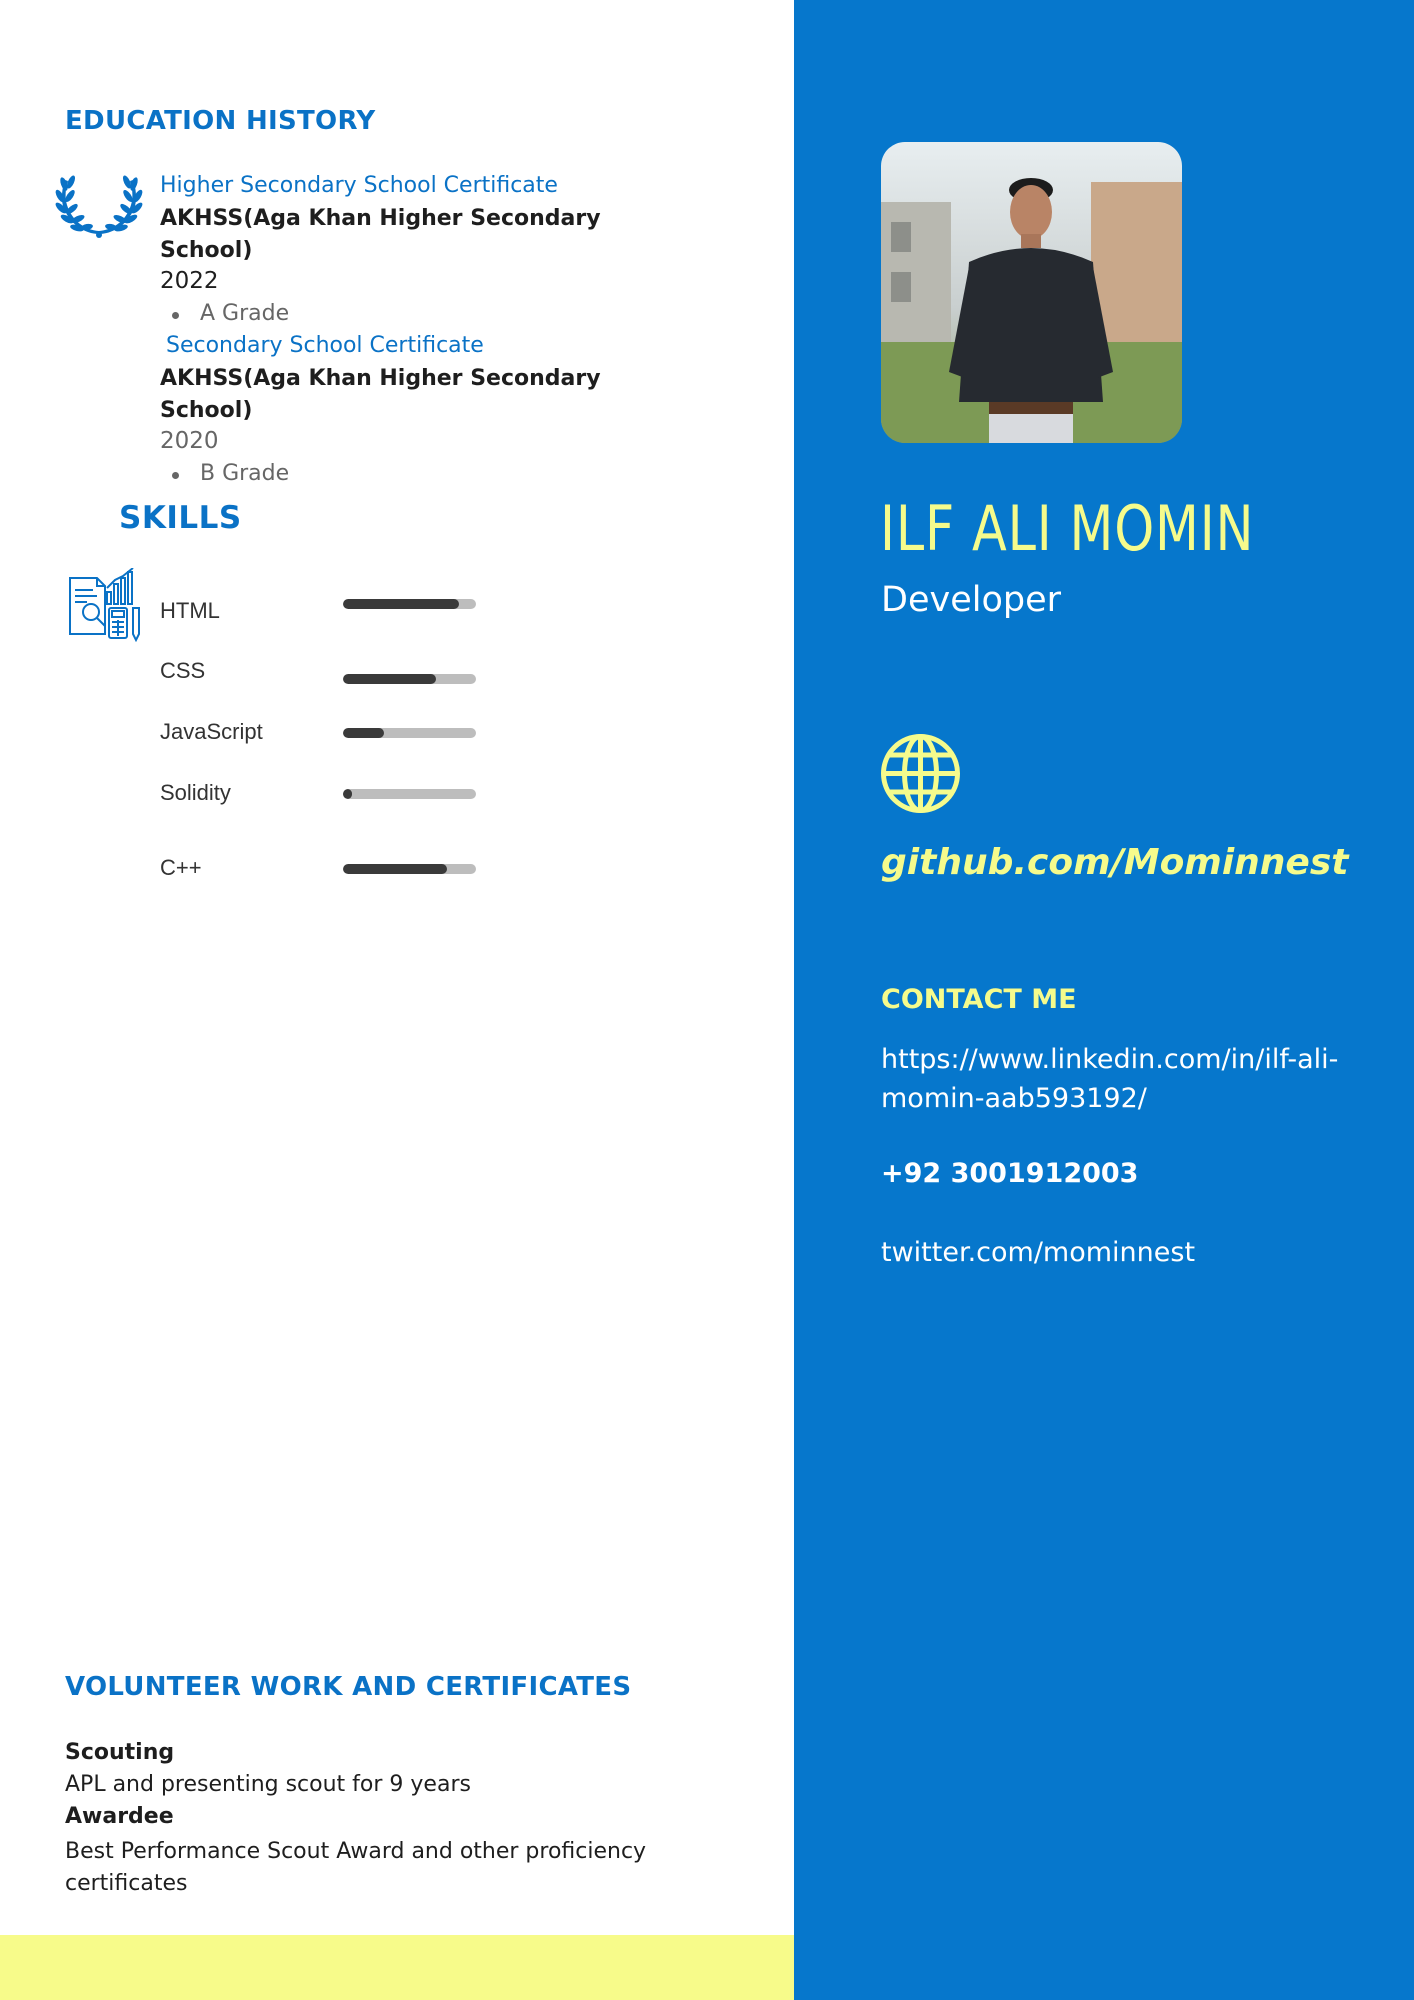 Image resolution: width=1414 pixels, height=2000 pixels. I want to click on skill-label: HTML, so click(190, 610).